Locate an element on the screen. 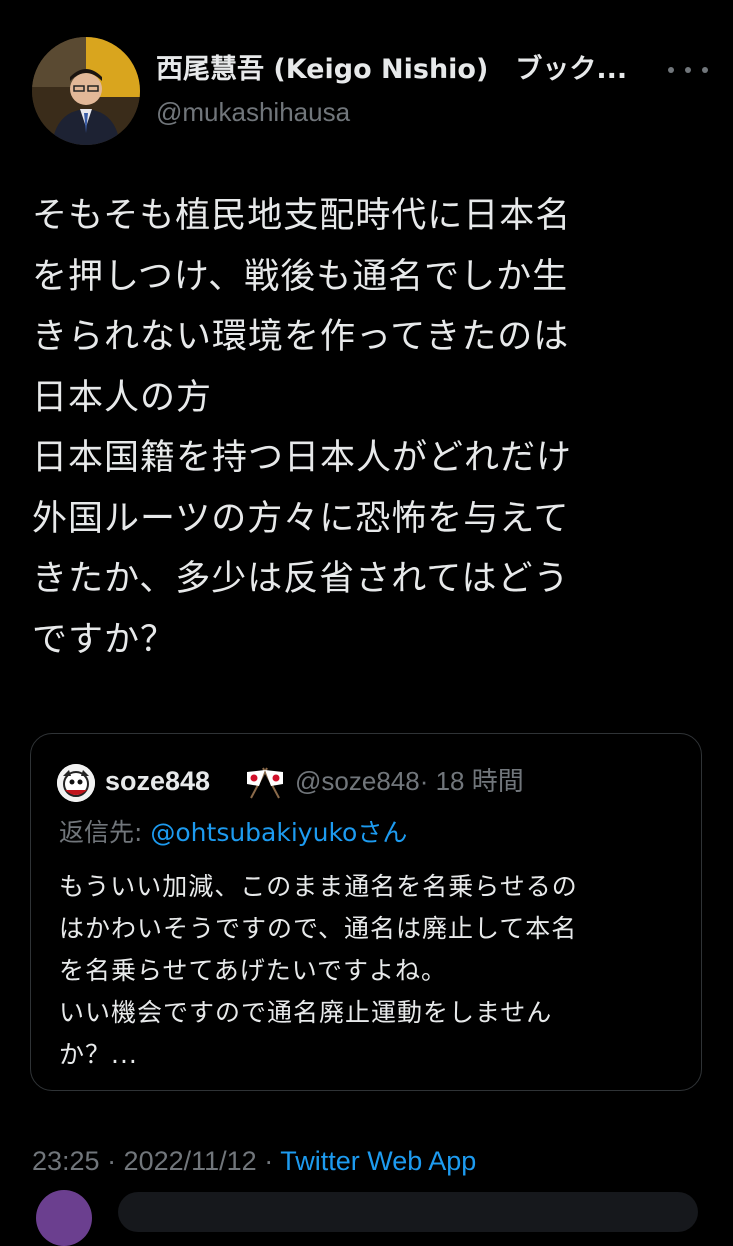 This screenshot has height=1246, width=733. quoted-author-name: soze848 is located at coordinates (157, 781).